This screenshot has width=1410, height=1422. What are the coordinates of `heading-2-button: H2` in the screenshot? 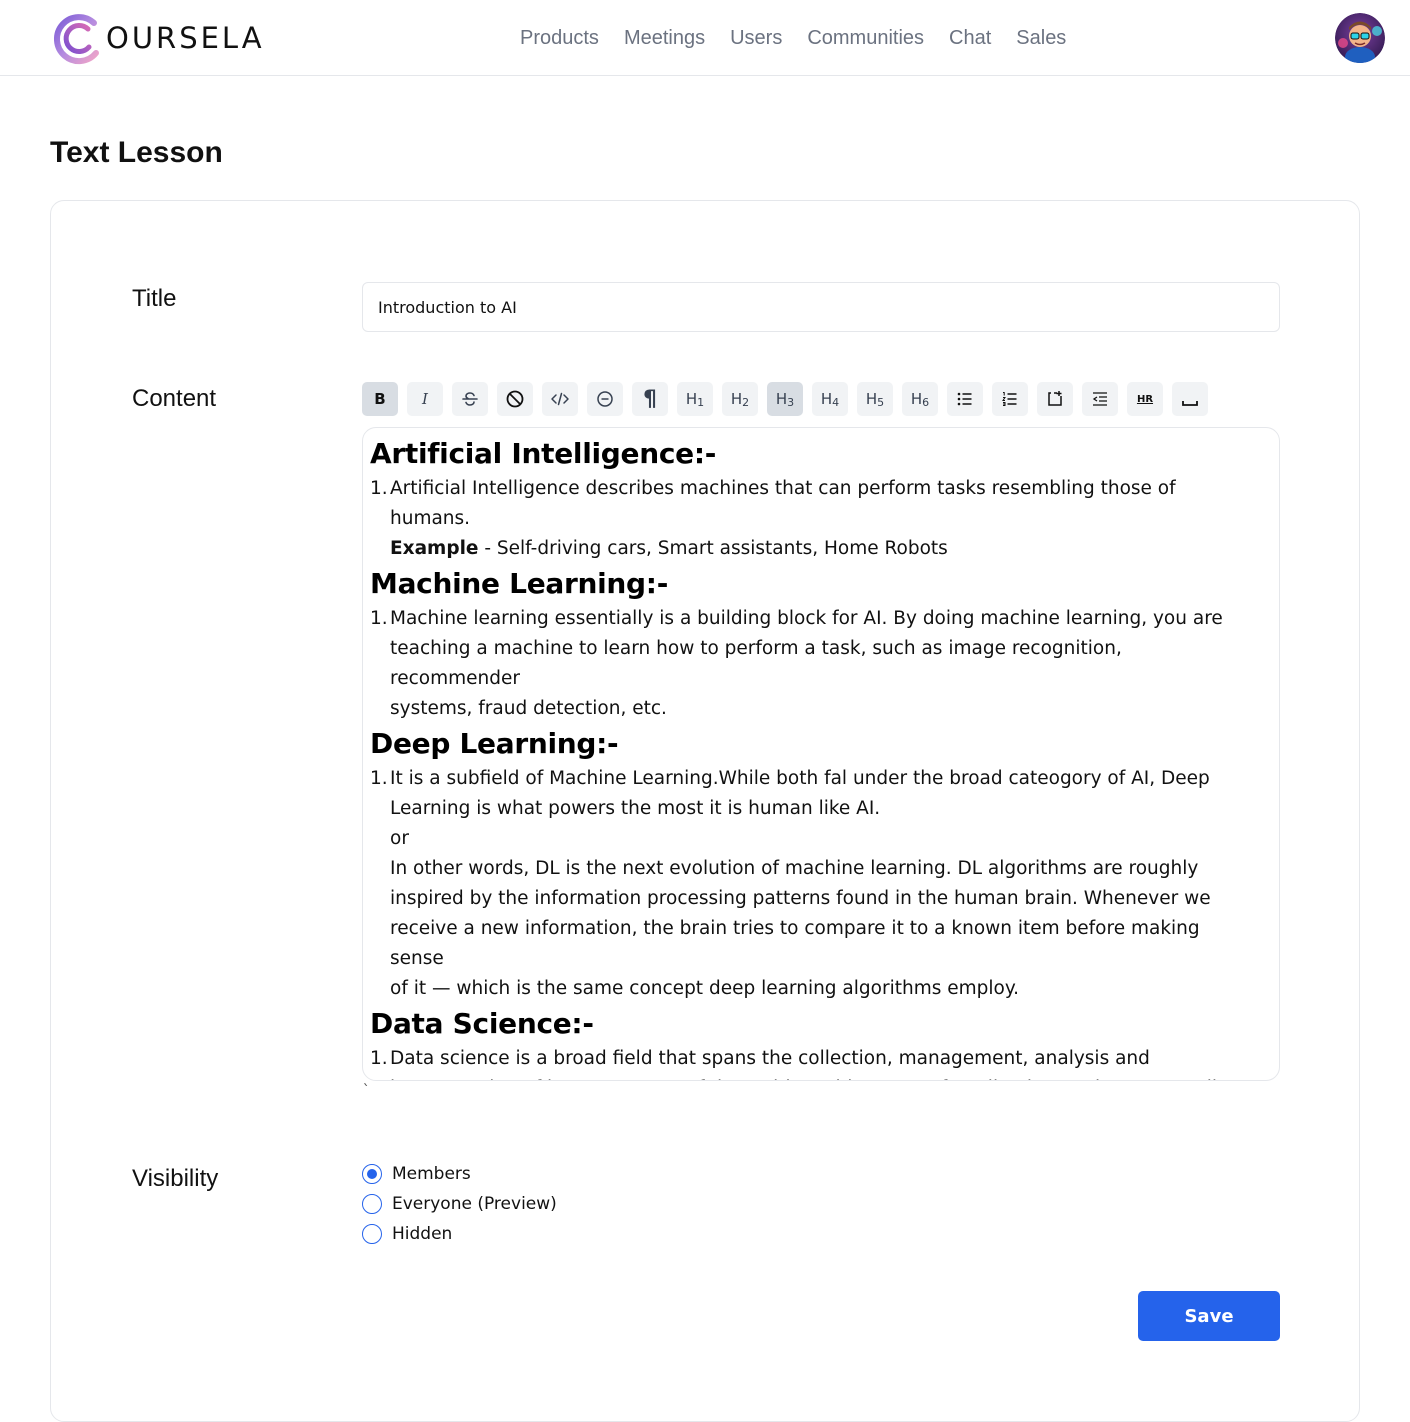 It's located at (740, 399).